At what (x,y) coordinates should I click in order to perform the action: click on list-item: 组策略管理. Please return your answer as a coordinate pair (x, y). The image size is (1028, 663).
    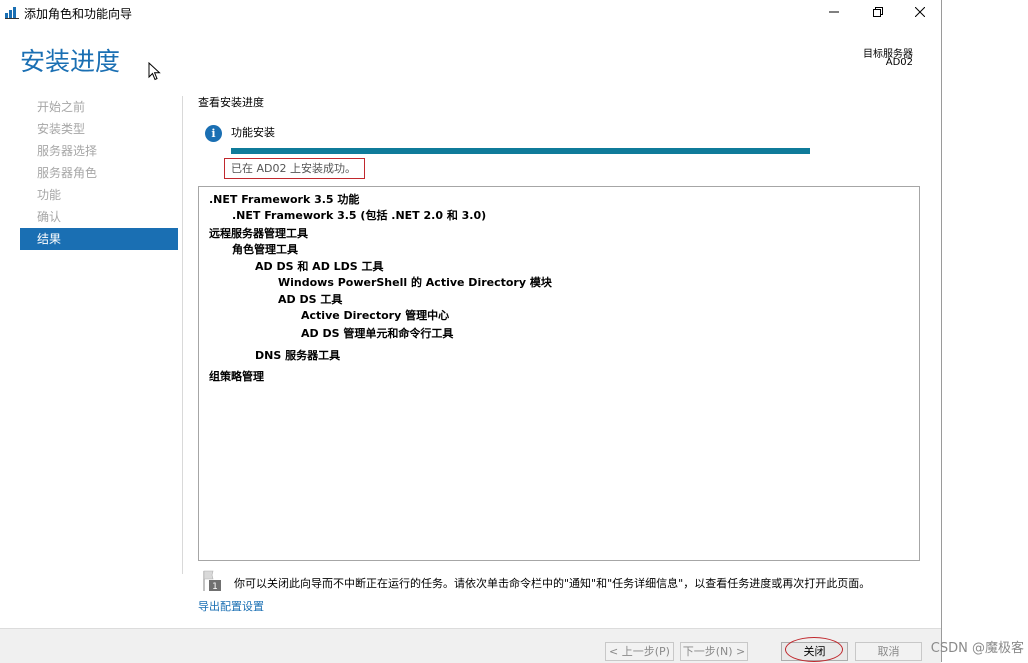
    Looking at the image, I should click on (236, 376).